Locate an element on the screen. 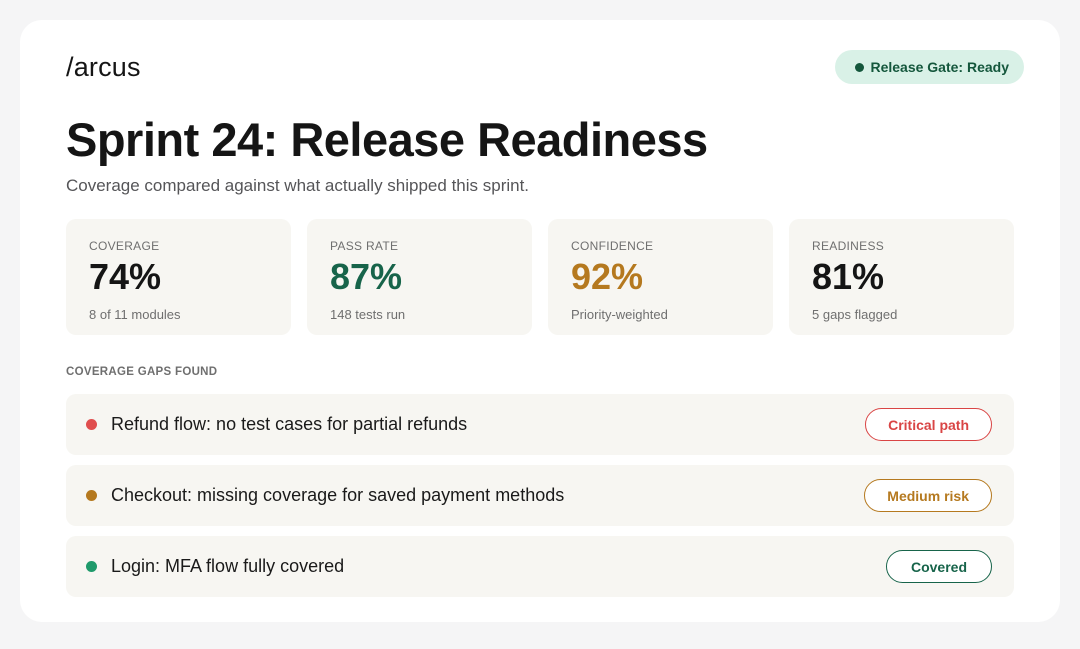 The image size is (1080, 649). list-item: Login: MFA flow fully covered Covered is located at coordinates (540, 566).